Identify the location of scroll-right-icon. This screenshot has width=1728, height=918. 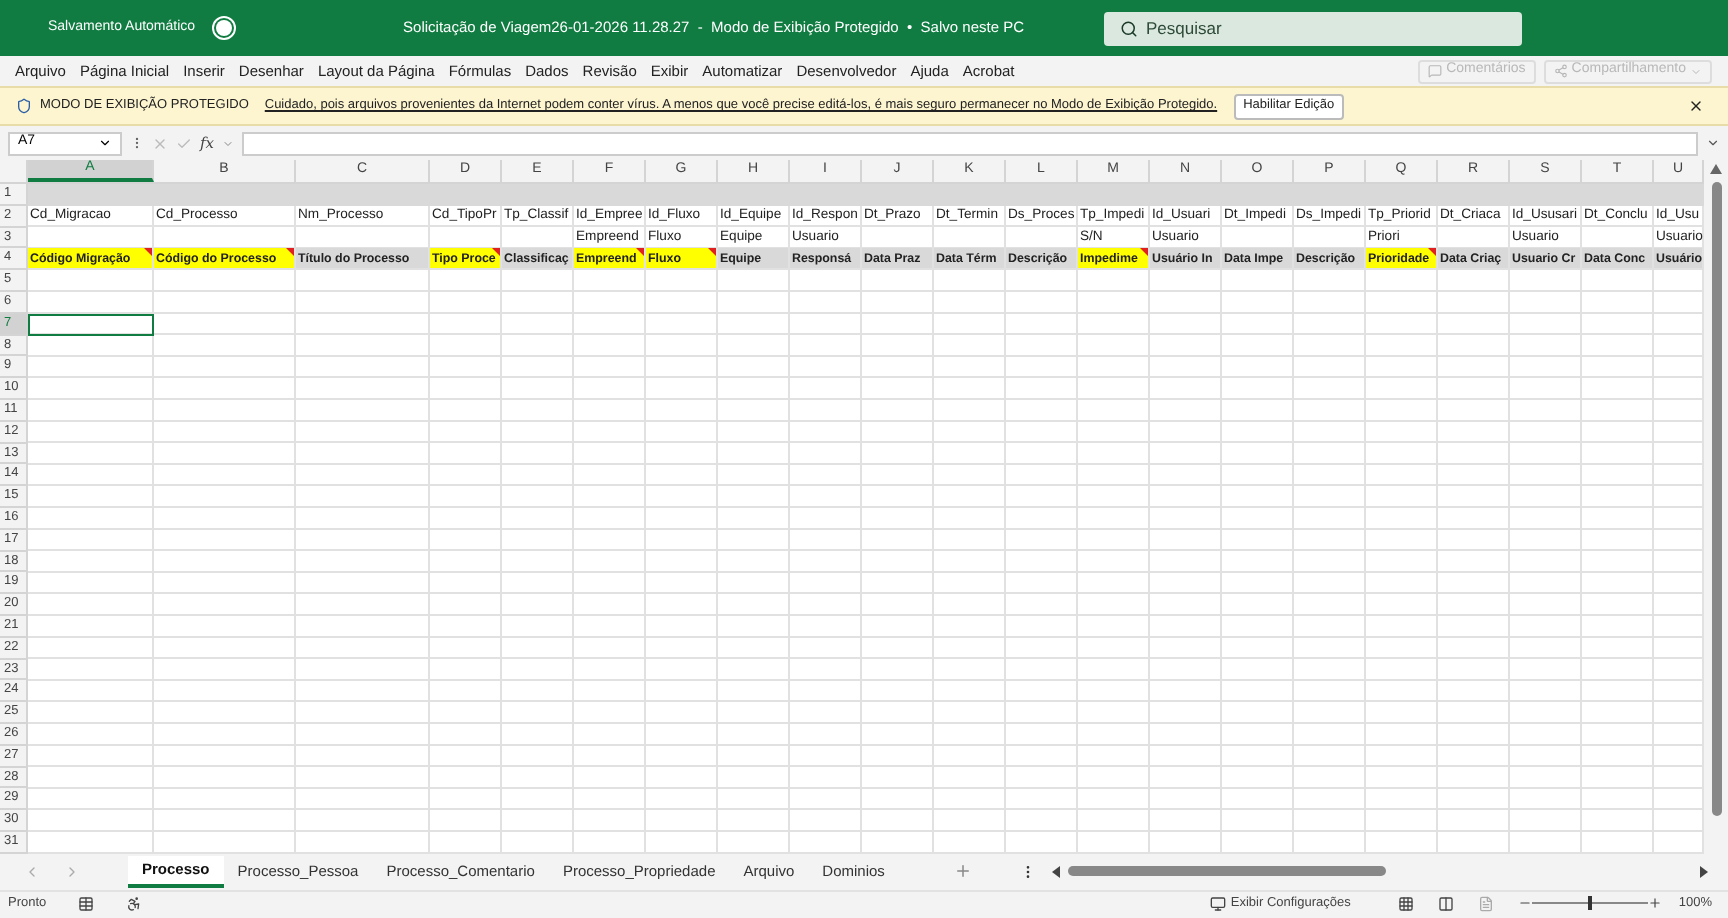
(1704, 871).